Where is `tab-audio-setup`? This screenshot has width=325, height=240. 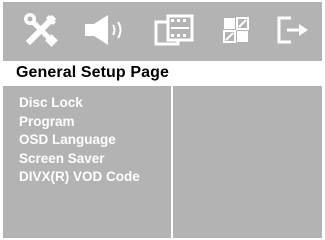
tab-audio-setup is located at coordinates (107, 30).